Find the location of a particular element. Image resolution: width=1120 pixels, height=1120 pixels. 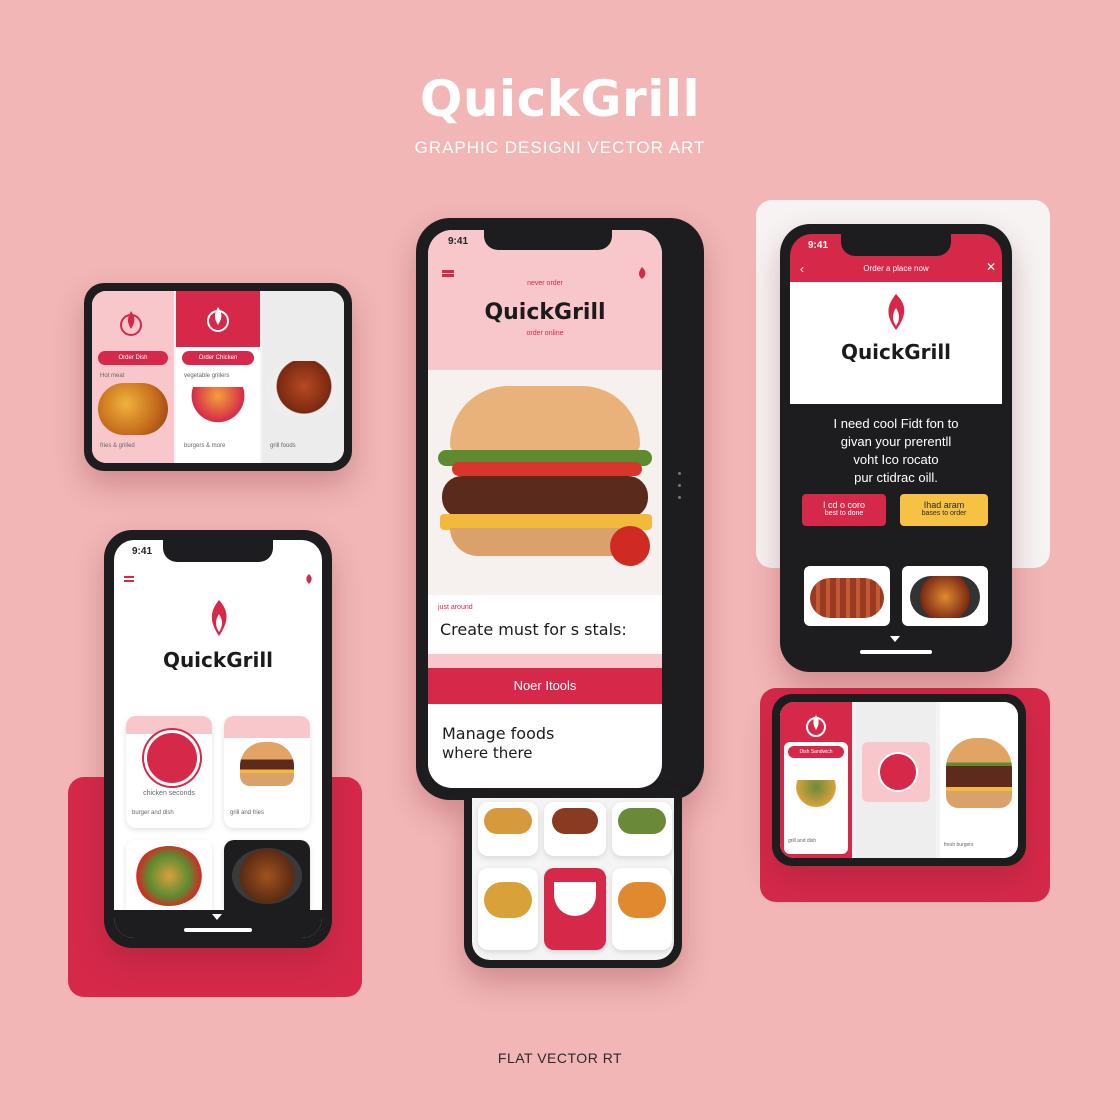

right-brand: QuickGrill is located at coordinates (896, 352).